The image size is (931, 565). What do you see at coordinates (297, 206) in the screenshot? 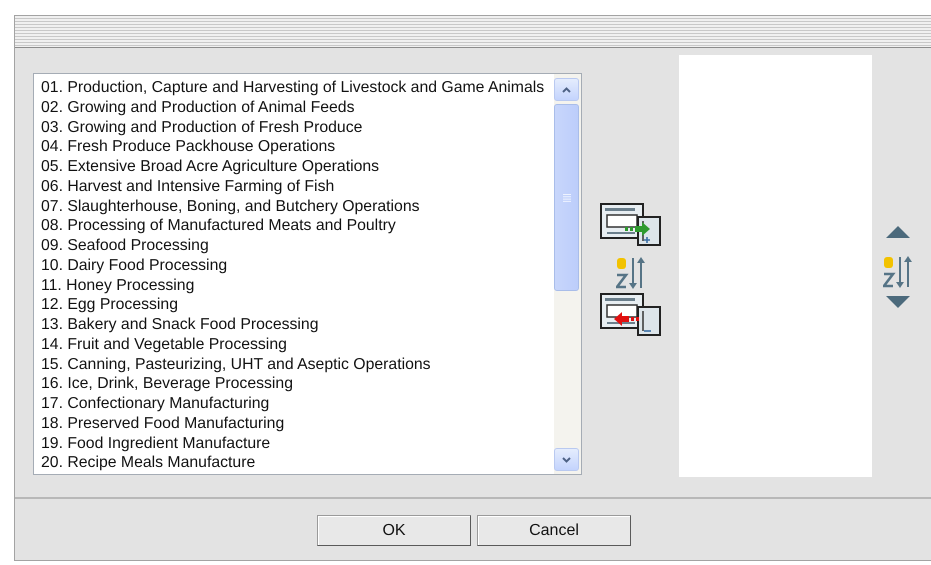
I see `list-item: 07. Slaughterhouse, Boning, and Butchery Operations` at bounding box center [297, 206].